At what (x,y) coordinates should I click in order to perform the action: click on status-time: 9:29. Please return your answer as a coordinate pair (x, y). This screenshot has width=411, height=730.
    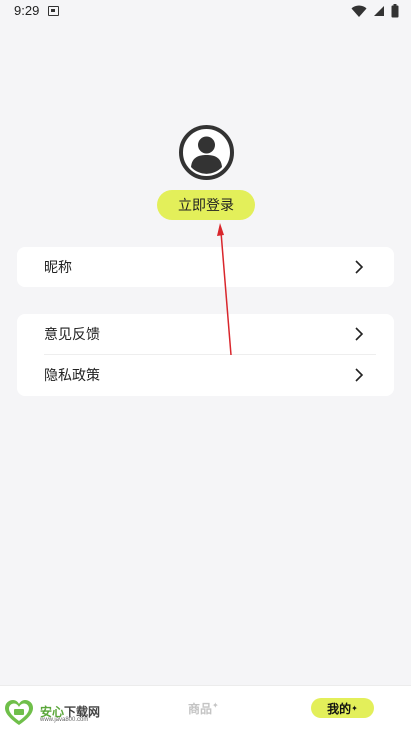
    Looking at the image, I should click on (27, 10).